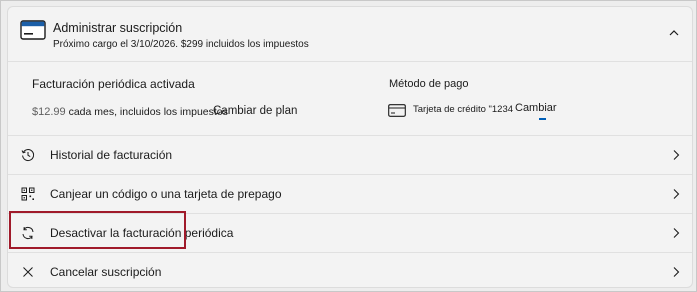 This screenshot has width=697, height=292. Describe the element at coordinates (113, 84) in the screenshot. I see `billing-status: Facturación periódica activada` at that location.